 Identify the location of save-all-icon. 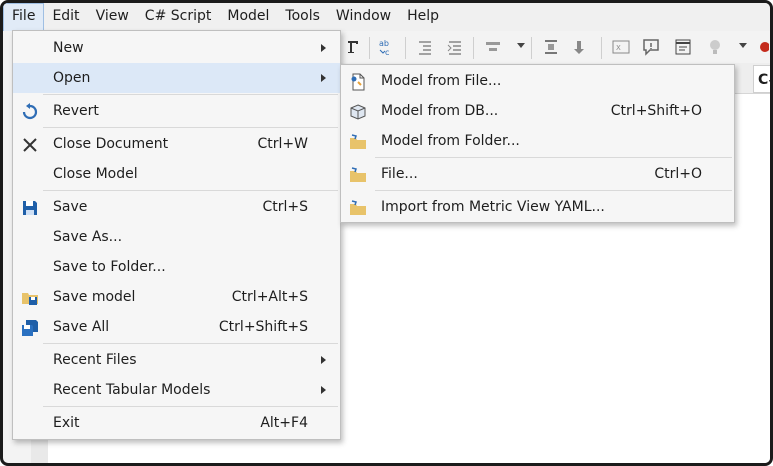
(30, 327).